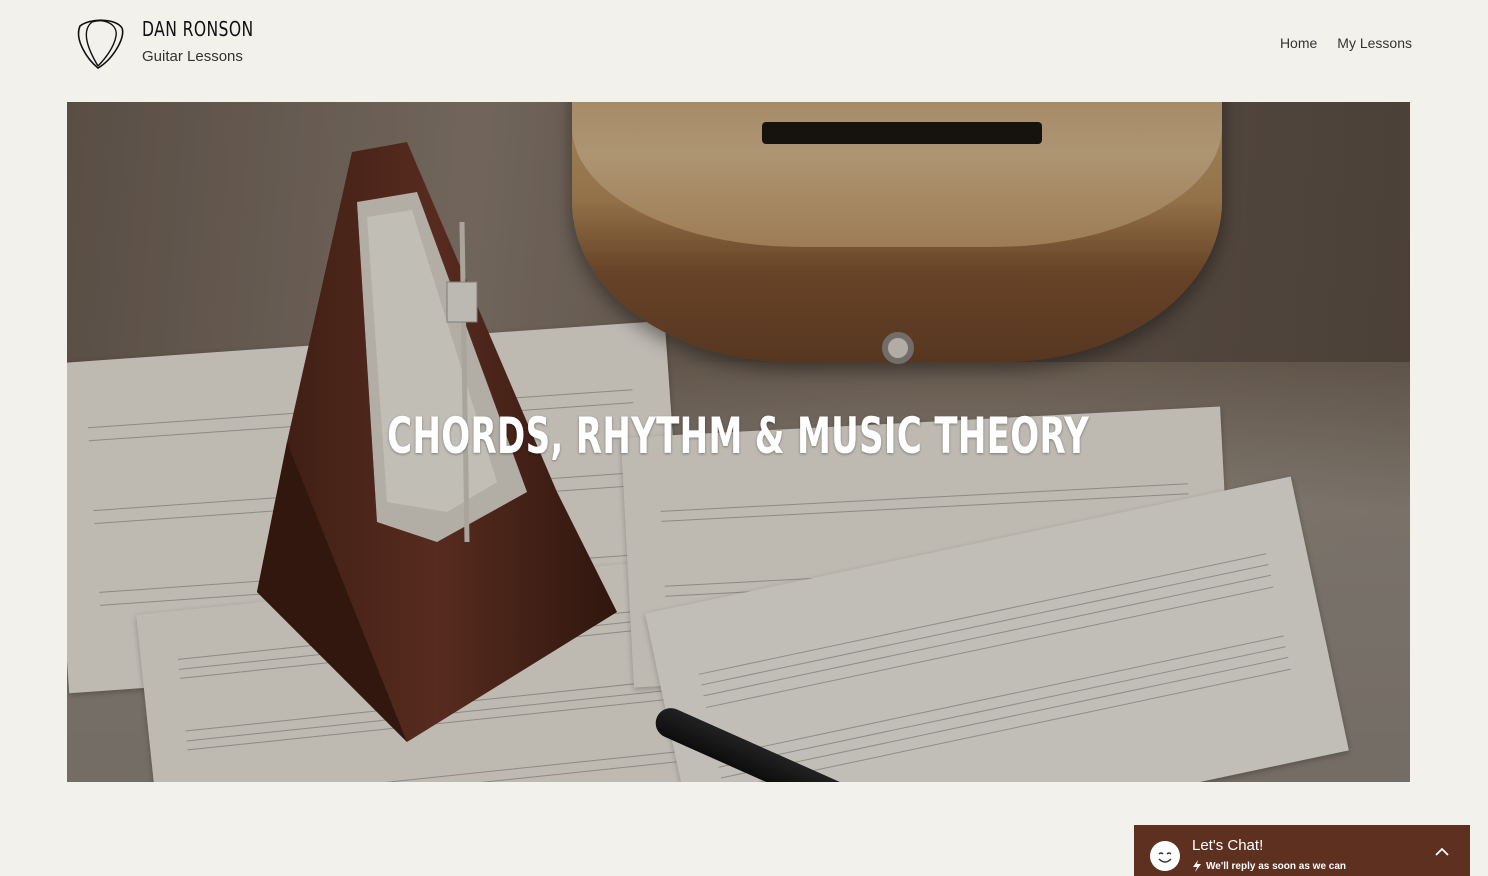 The height and width of the screenshot is (876, 1488). I want to click on nav-my-lessons: My Lessons, so click(1374, 43).